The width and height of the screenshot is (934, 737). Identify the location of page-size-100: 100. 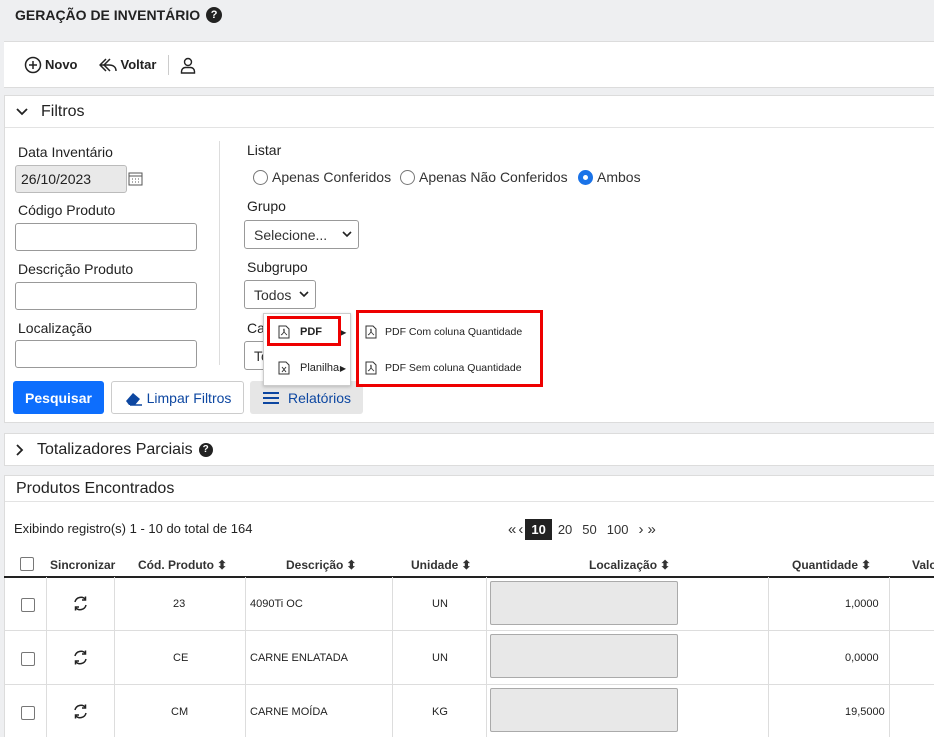
(618, 529).